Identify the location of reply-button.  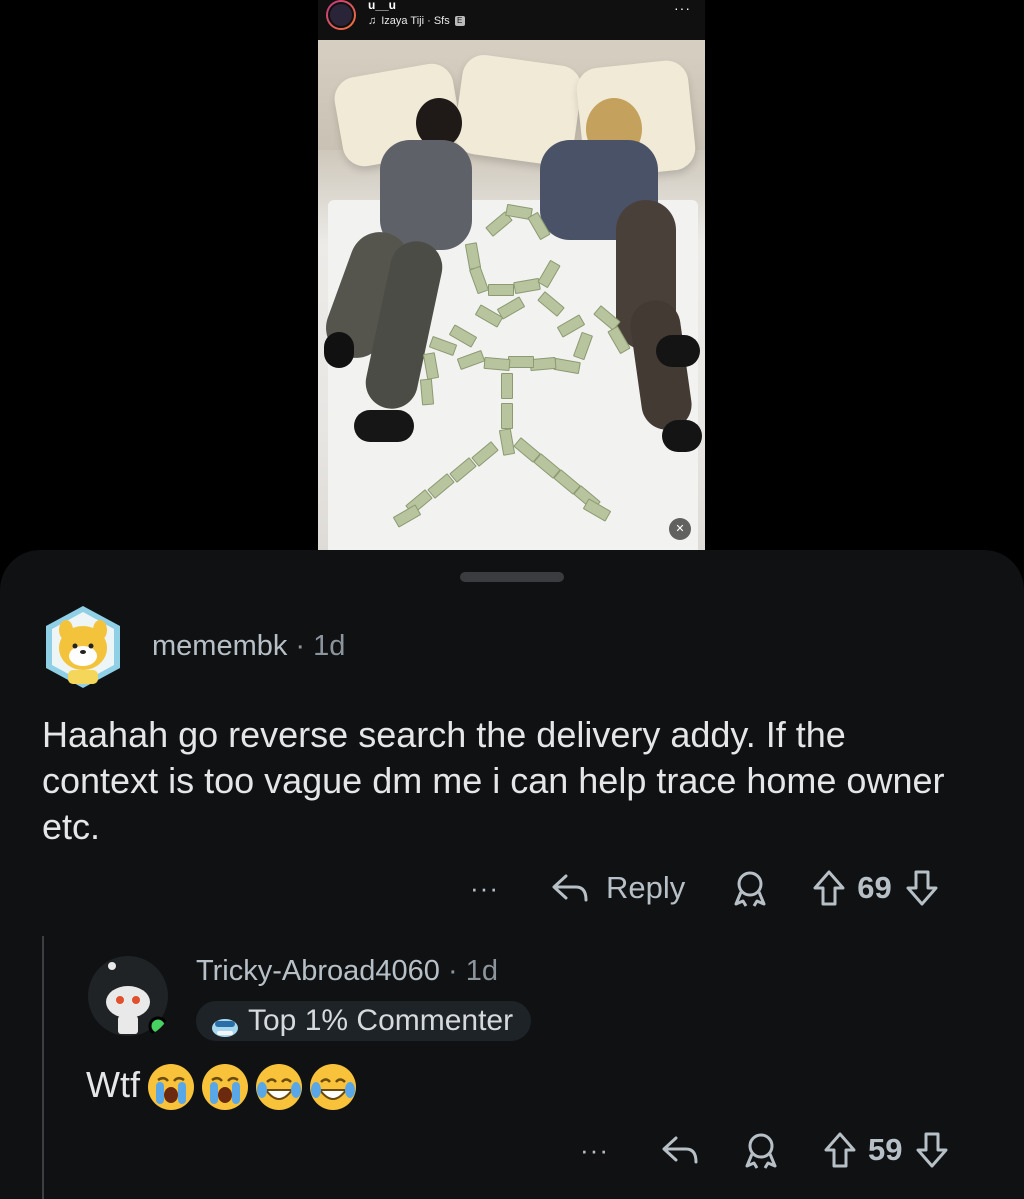
(680, 1150).